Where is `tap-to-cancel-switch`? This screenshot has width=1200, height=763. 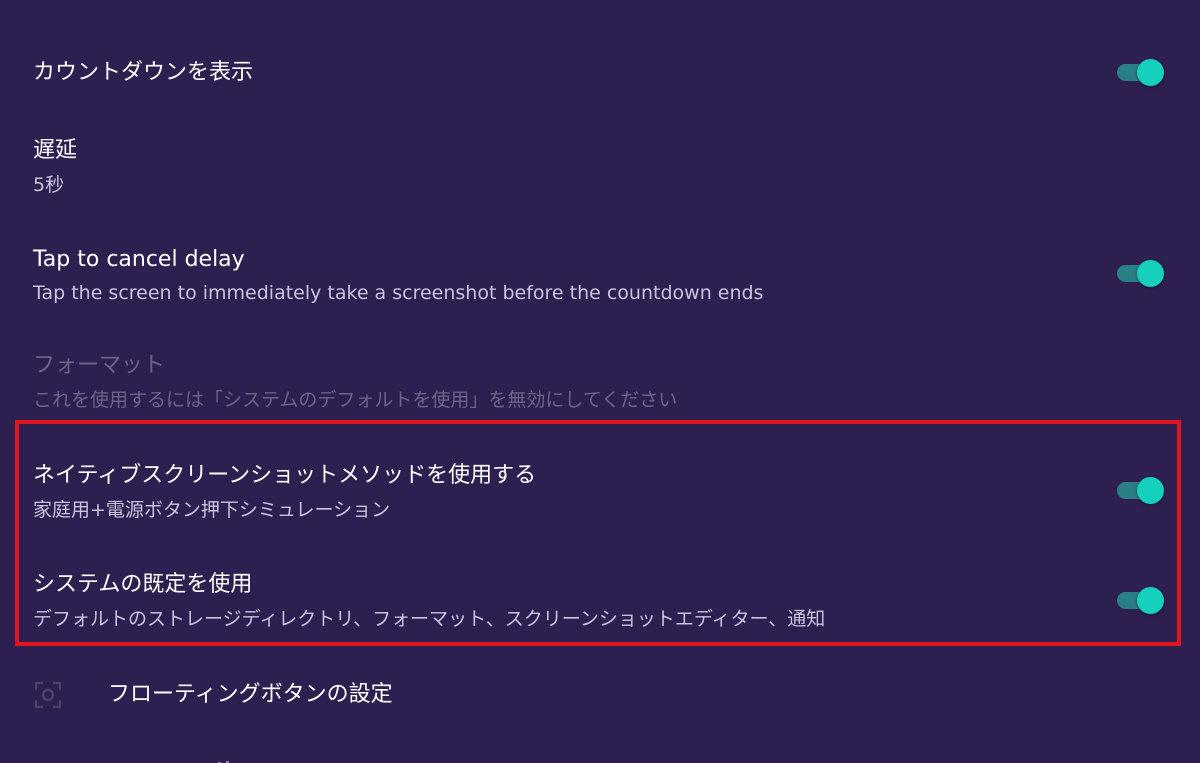 tap-to-cancel-switch is located at coordinates (1141, 273).